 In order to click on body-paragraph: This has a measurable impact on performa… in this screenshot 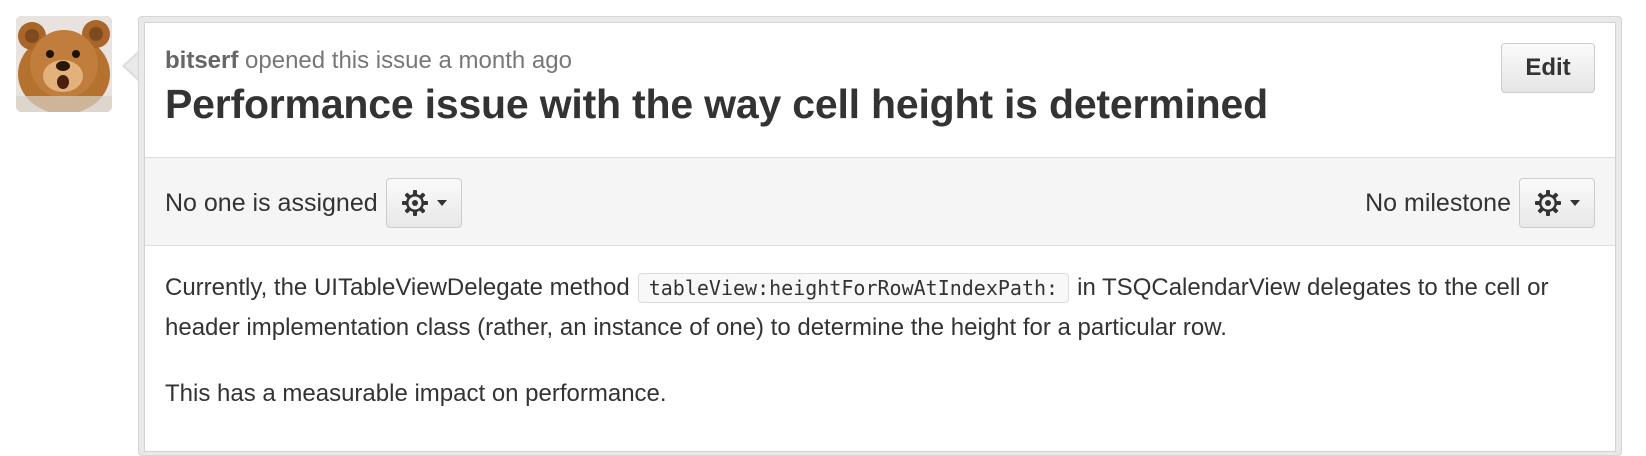, I will do `click(416, 393)`.